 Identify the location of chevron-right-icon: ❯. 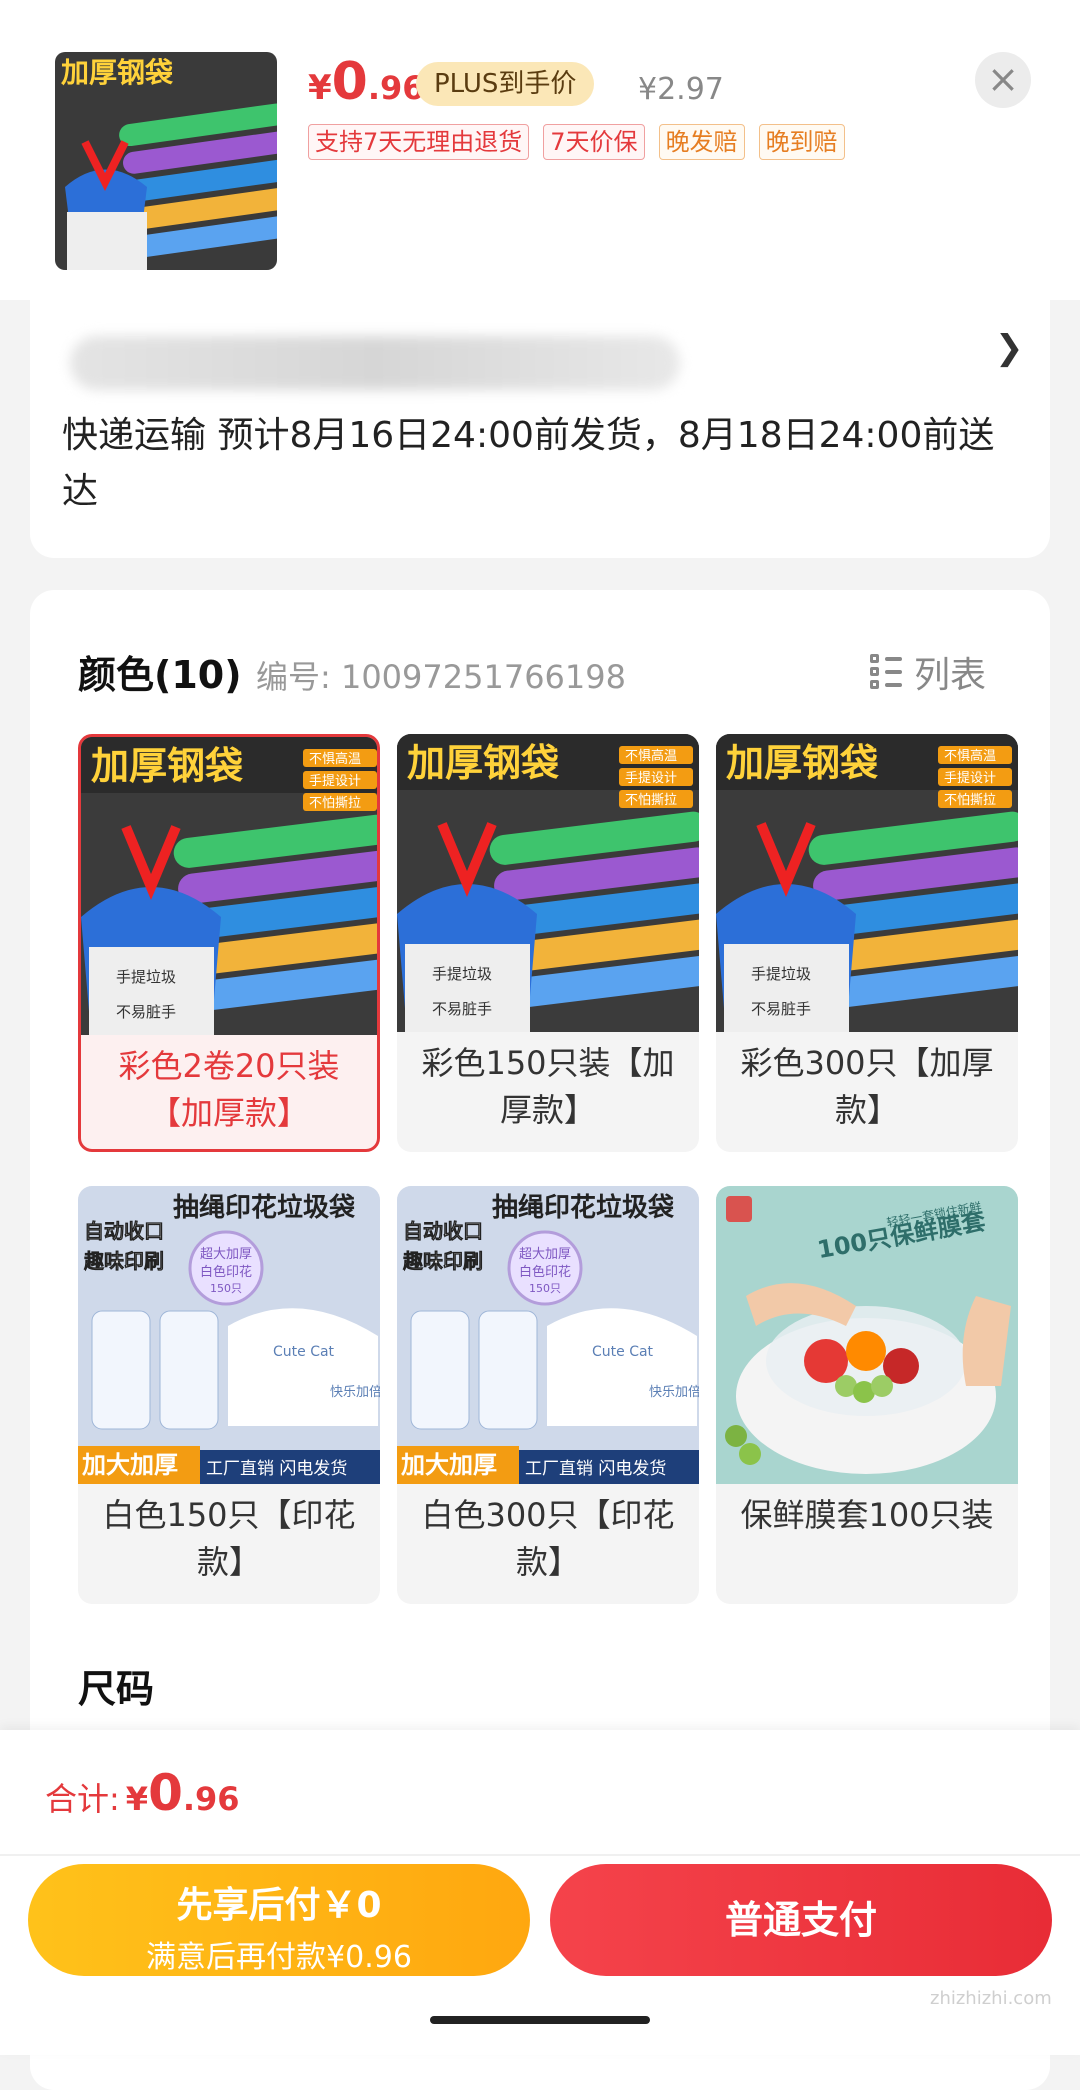
(1009, 348).